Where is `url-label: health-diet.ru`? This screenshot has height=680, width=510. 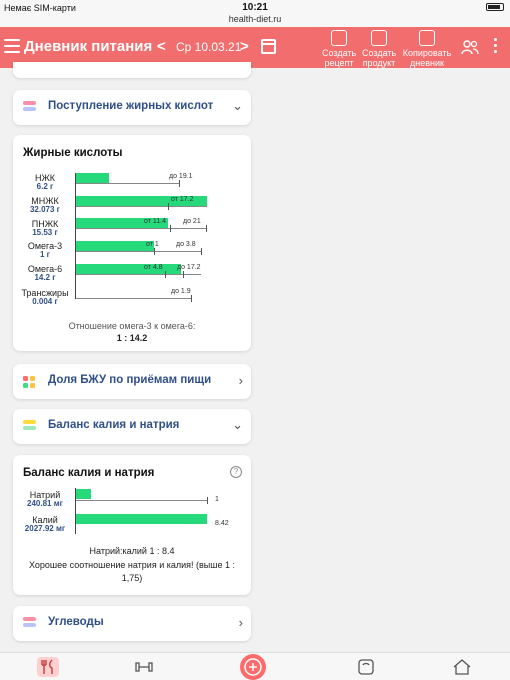
url-label: health-diet.ru is located at coordinates (255, 19).